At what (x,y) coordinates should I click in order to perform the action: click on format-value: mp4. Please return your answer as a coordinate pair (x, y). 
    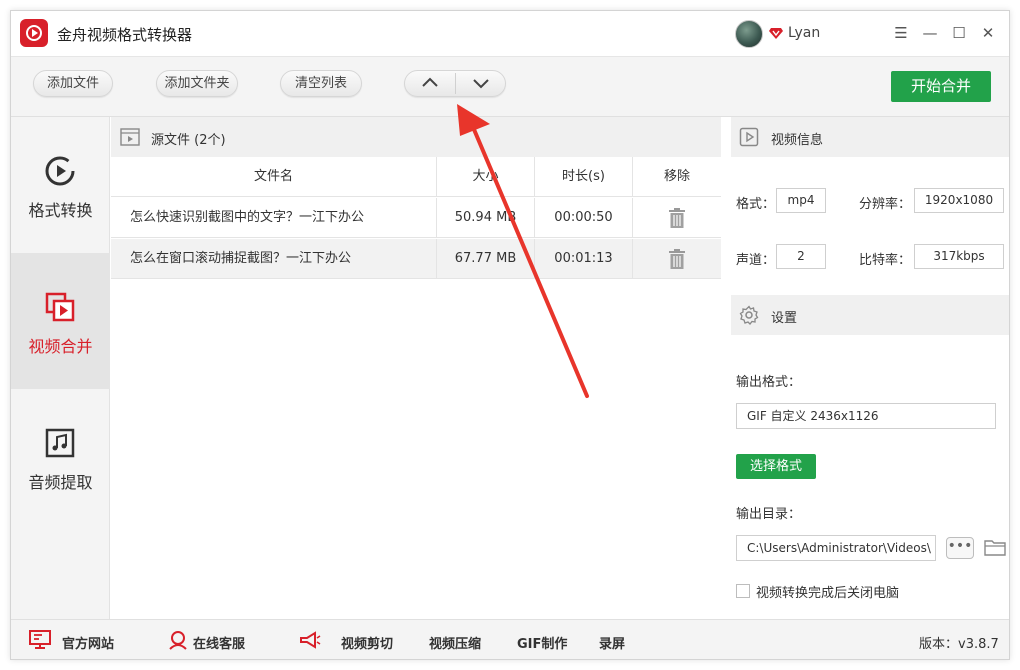
    Looking at the image, I should click on (801, 200).